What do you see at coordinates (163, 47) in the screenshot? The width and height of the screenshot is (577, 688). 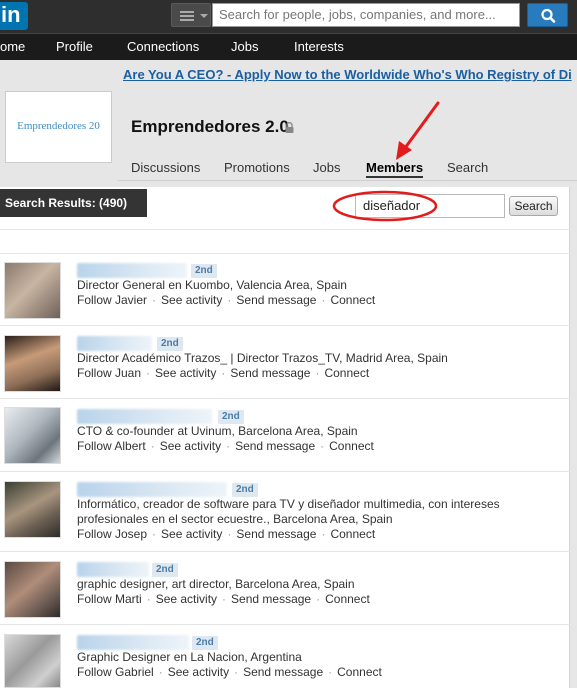 I see `nav-connections: Connections` at bounding box center [163, 47].